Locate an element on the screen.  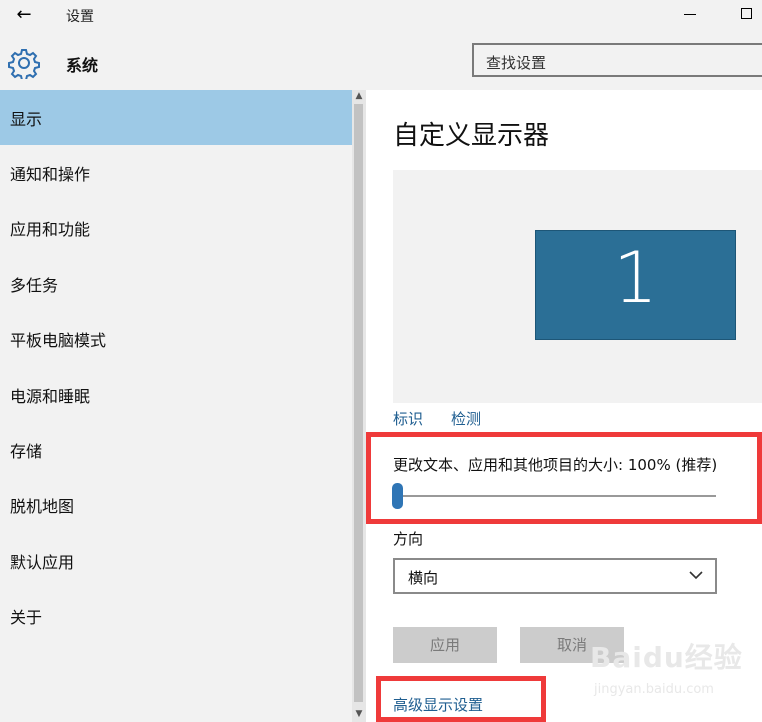
sidebar-item-label: 通知和操作 is located at coordinates (50, 174).